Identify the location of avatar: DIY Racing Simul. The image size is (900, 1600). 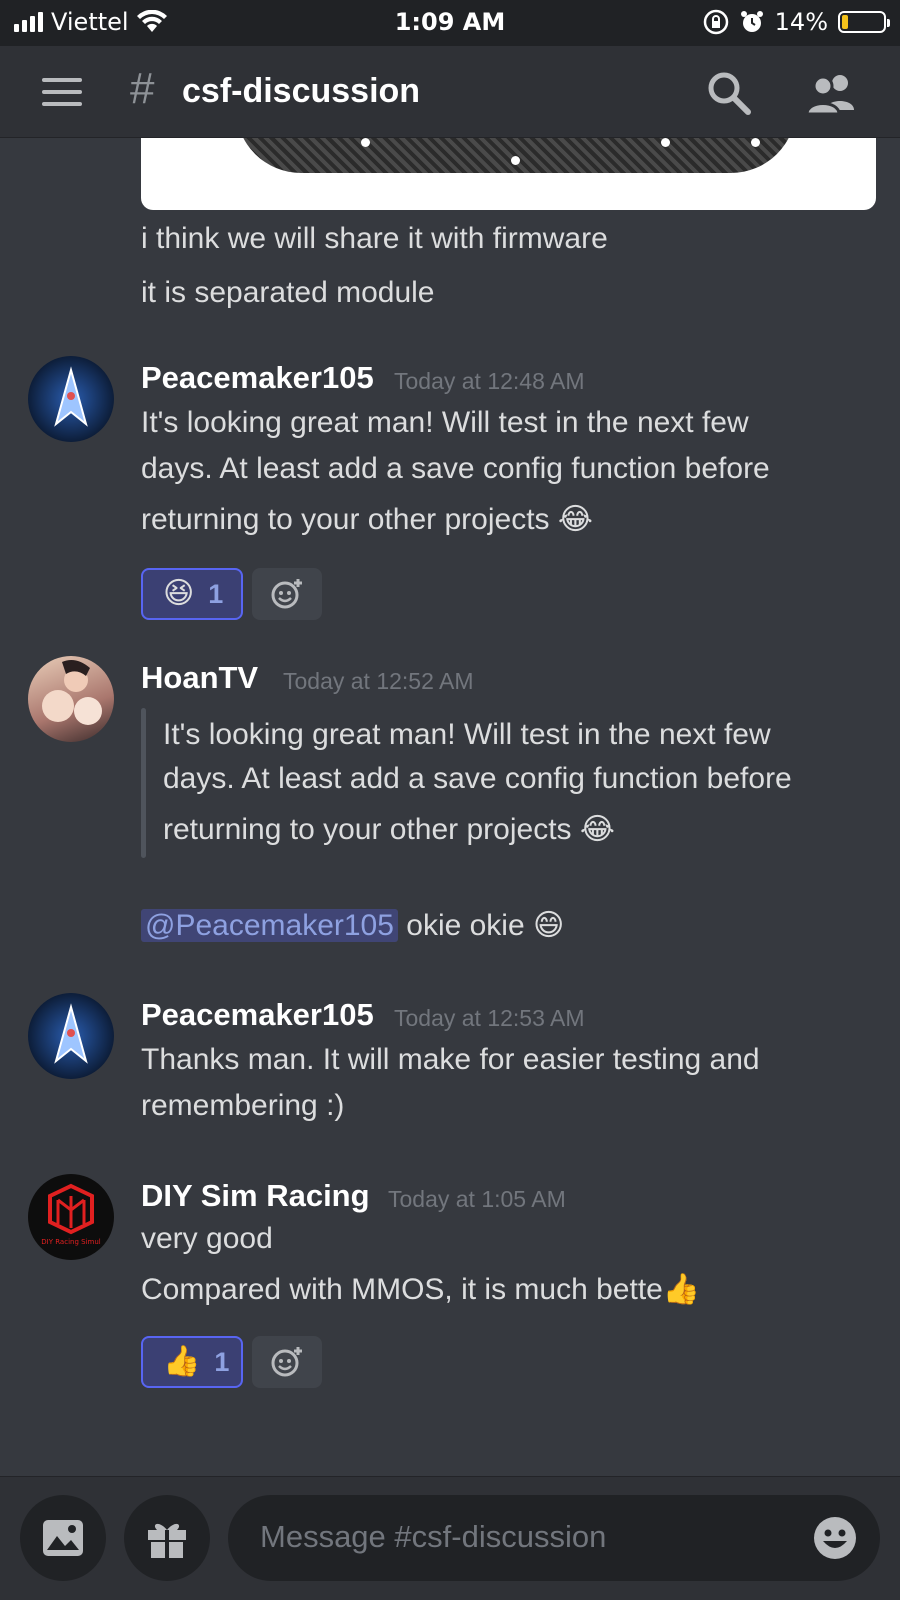
(71, 1217).